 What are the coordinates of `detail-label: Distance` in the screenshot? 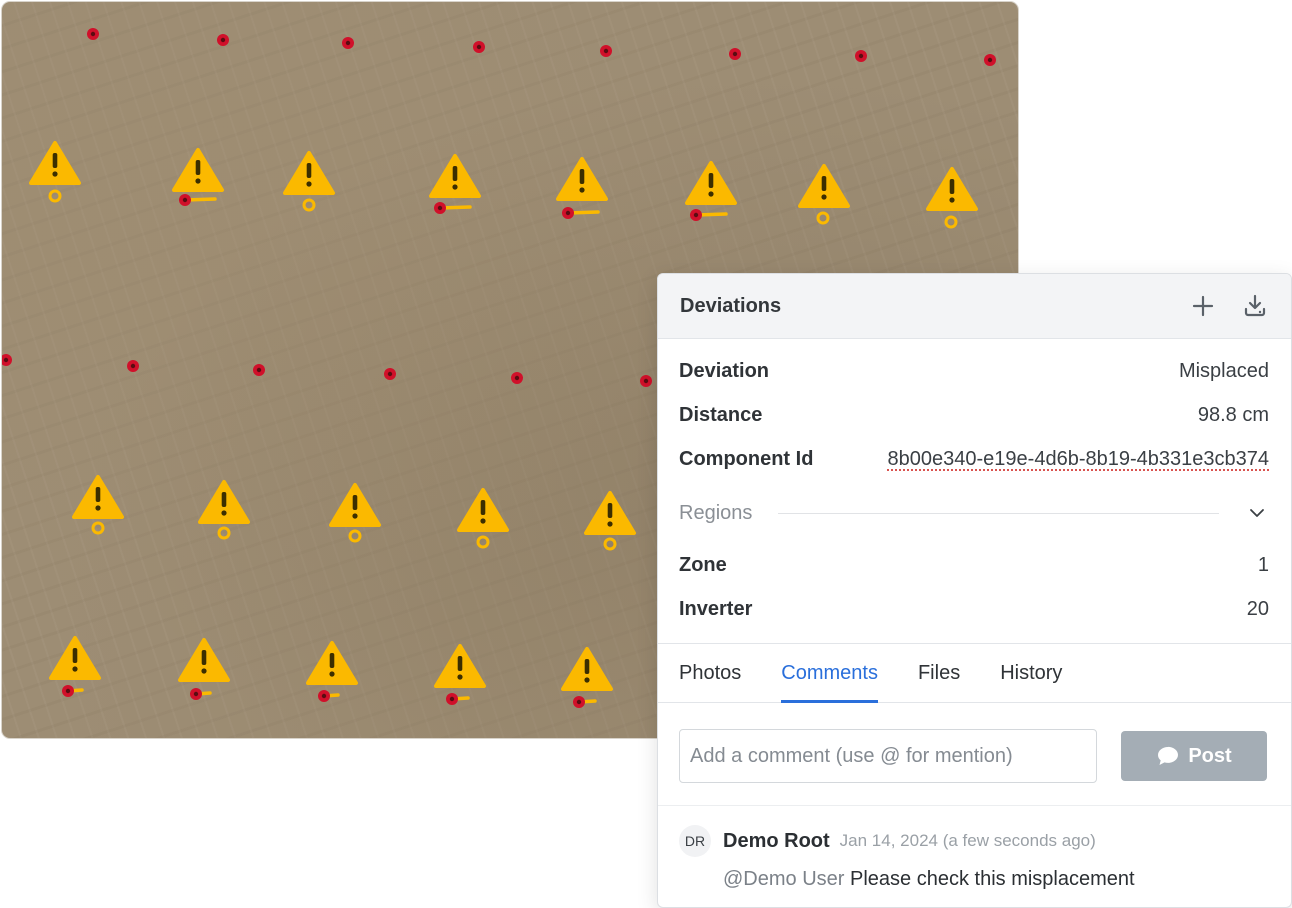 It's located at (721, 414).